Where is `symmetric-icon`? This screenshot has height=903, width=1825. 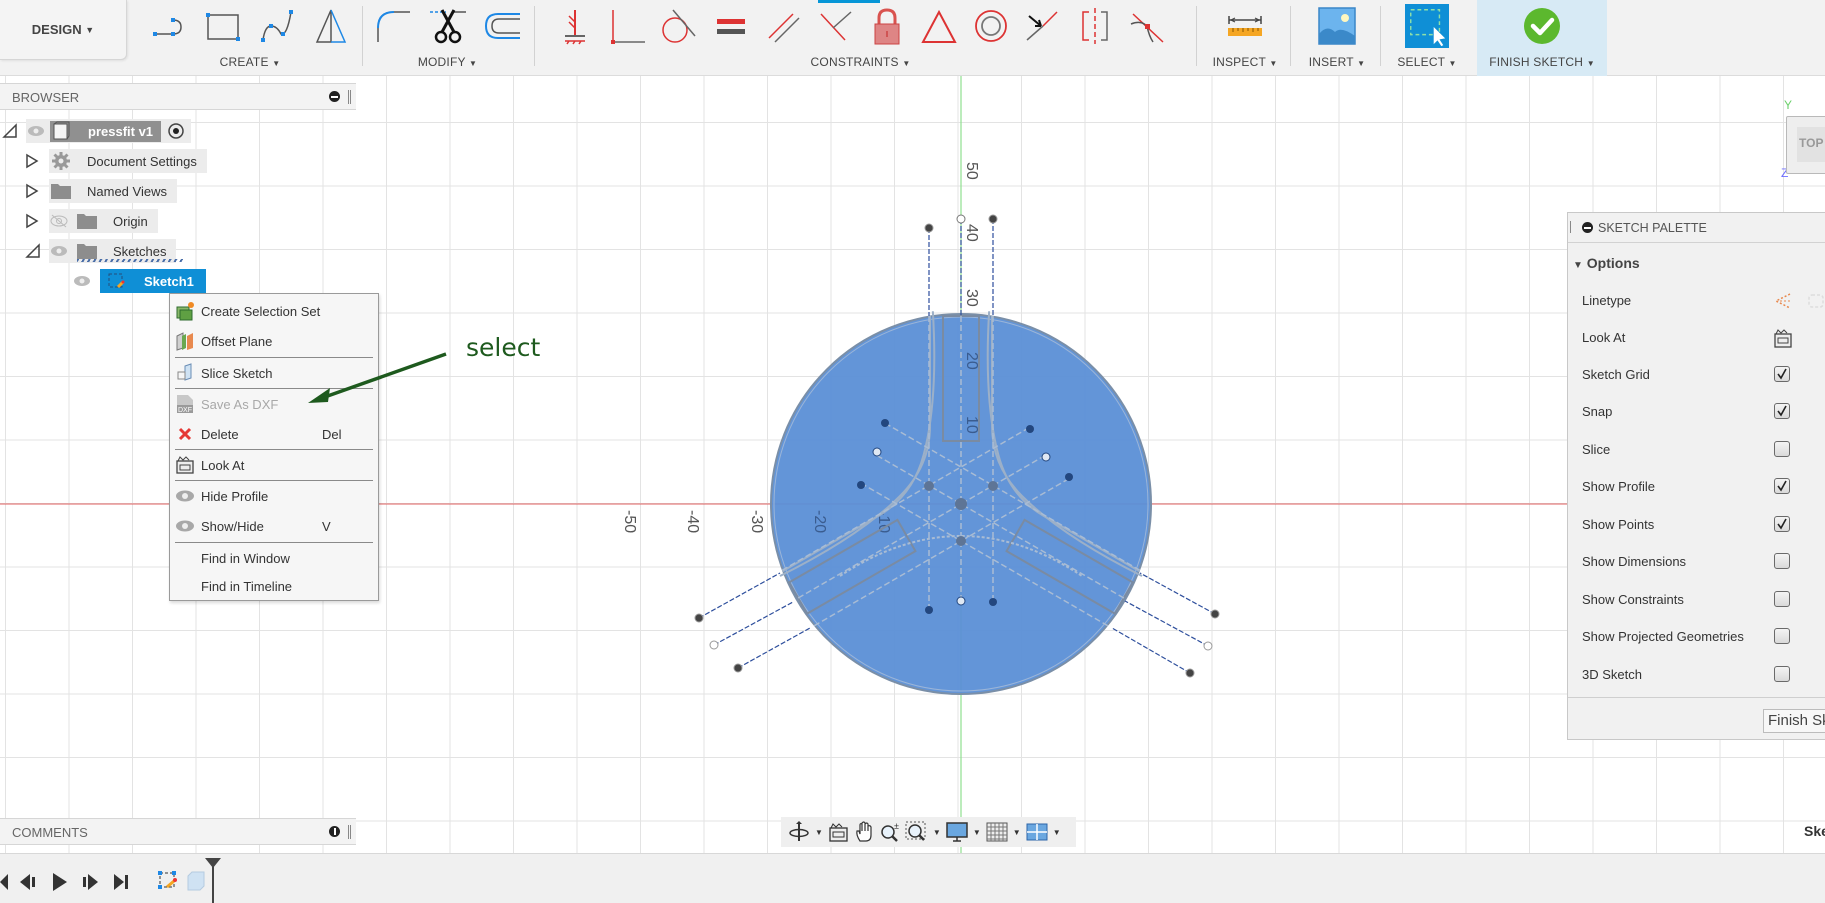 symmetric-icon is located at coordinates (1095, 26).